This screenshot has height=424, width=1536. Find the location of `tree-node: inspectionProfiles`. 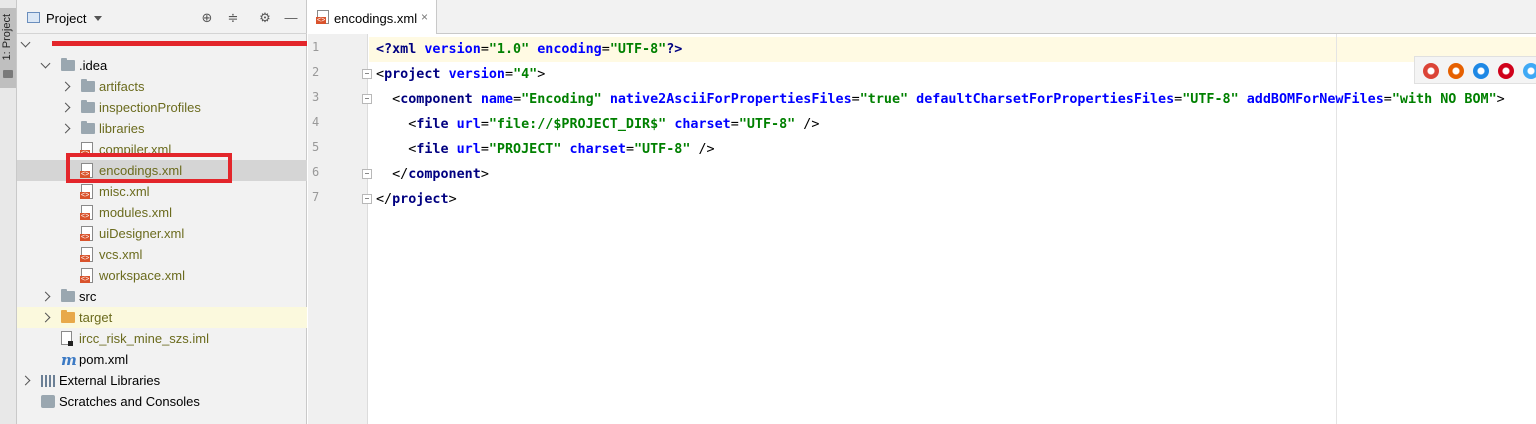

tree-node: inspectionProfiles is located at coordinates (162, 107).